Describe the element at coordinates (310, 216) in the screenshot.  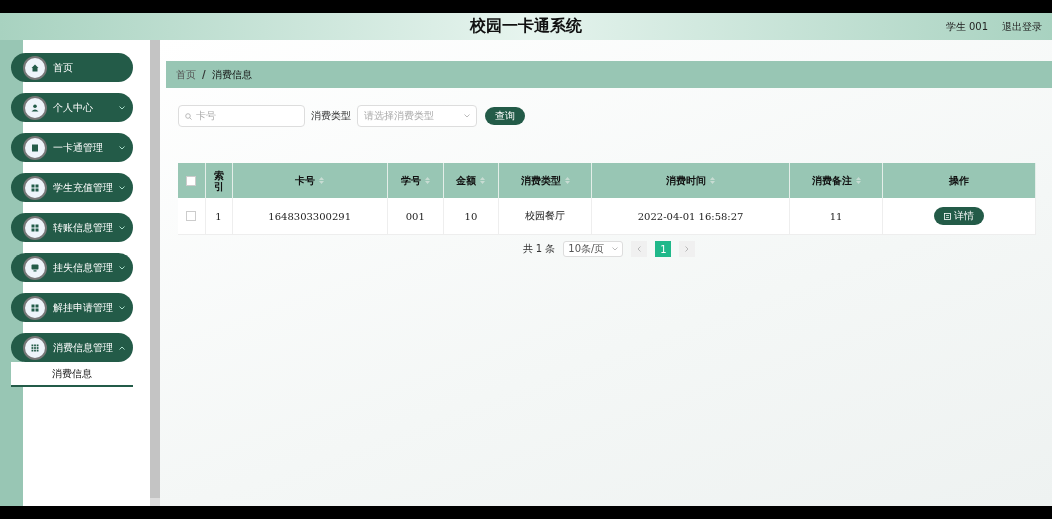
I see `table-cell: 1648303300291` at that location.